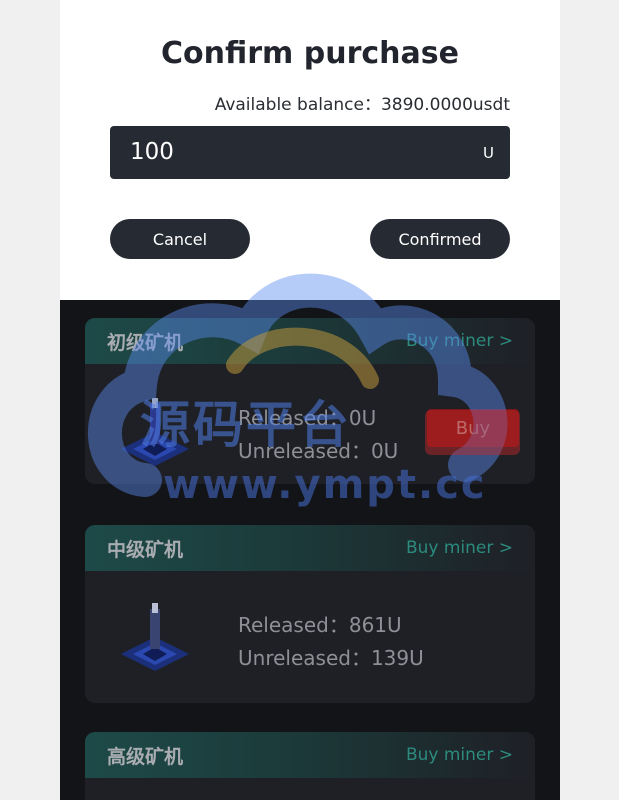 The width and height of the screenshot is (619, 800). I want to click on card-title: 中级矿机, so click(145, 549).